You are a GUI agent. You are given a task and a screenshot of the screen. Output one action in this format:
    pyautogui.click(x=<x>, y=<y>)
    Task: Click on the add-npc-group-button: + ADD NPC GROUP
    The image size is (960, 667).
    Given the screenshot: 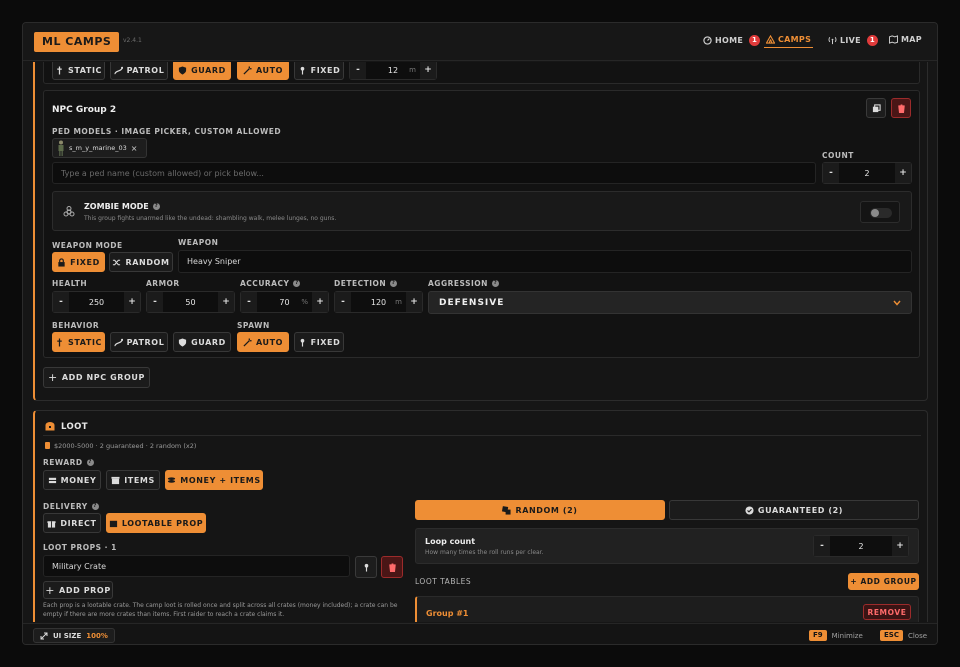 What is the action you would take?
    pyautogui.click(x=96, y=377)
    